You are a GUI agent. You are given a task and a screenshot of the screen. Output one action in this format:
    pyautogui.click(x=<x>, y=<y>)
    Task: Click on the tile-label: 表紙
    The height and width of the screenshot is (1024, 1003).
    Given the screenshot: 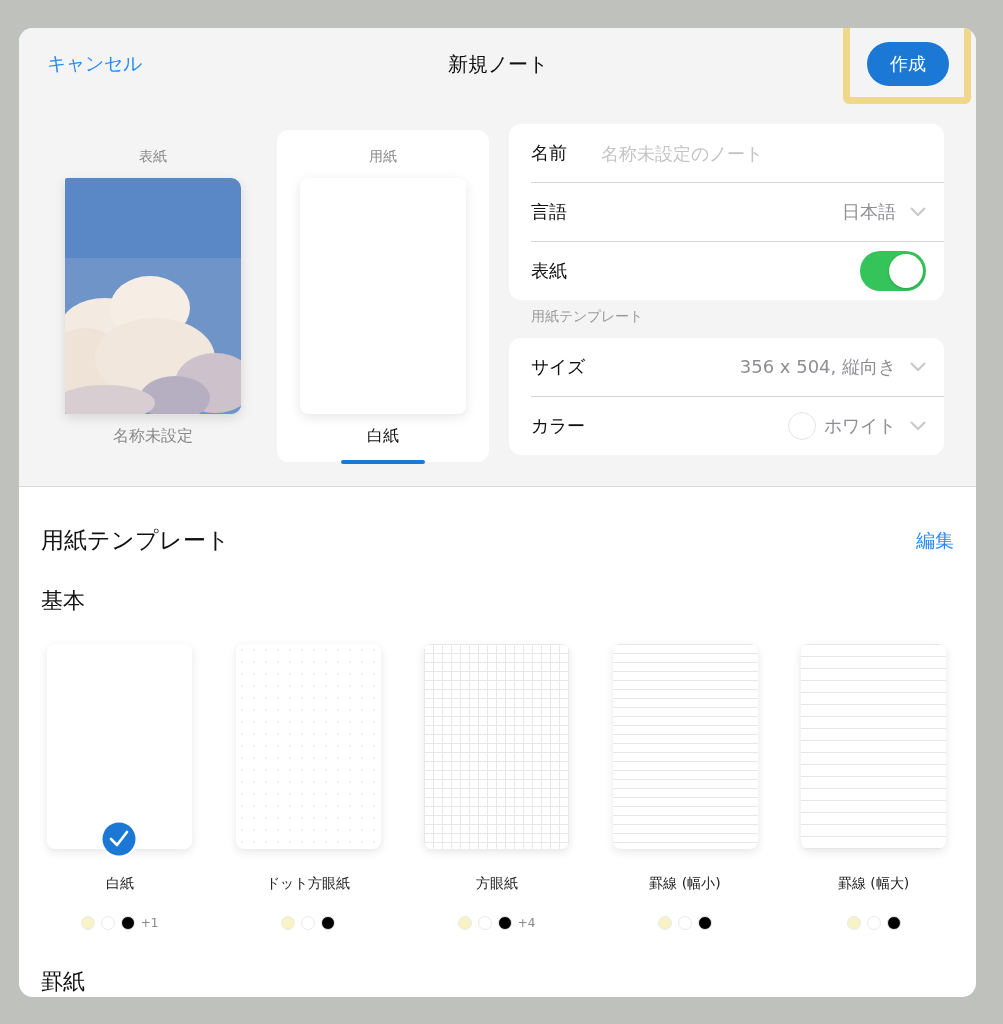 What is the action you would take?
    pyautogui.click(x=153, y=157)
    